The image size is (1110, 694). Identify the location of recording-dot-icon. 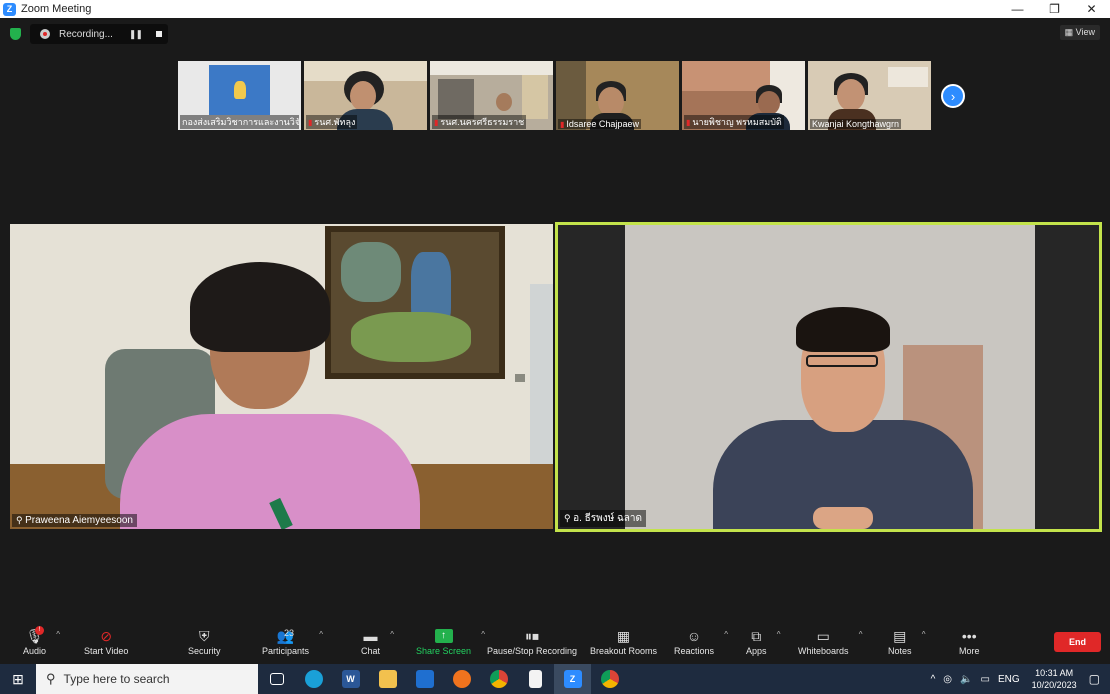
(45, 34).